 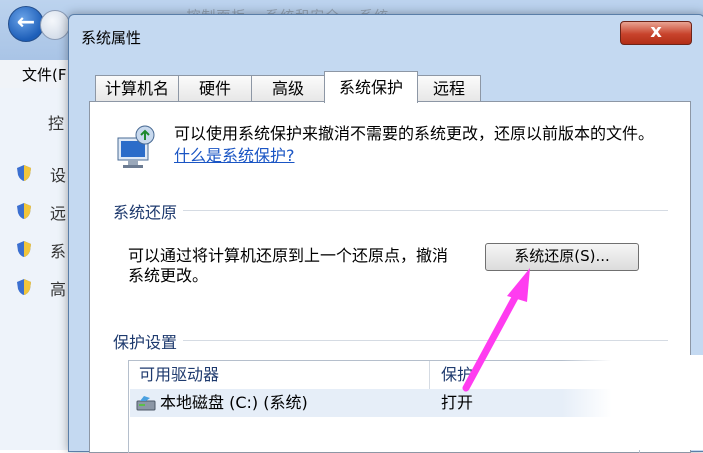 What do you see at coordinates (215, 88) in the screenshot?
I see `tab-hardware: 硬件` at bounding box center [215, 88].